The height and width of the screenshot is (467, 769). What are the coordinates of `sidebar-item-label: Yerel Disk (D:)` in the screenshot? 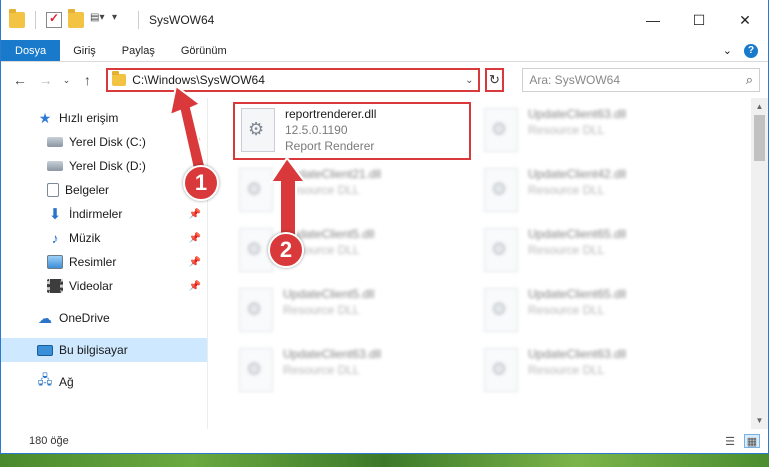 It's located at (107, 166).